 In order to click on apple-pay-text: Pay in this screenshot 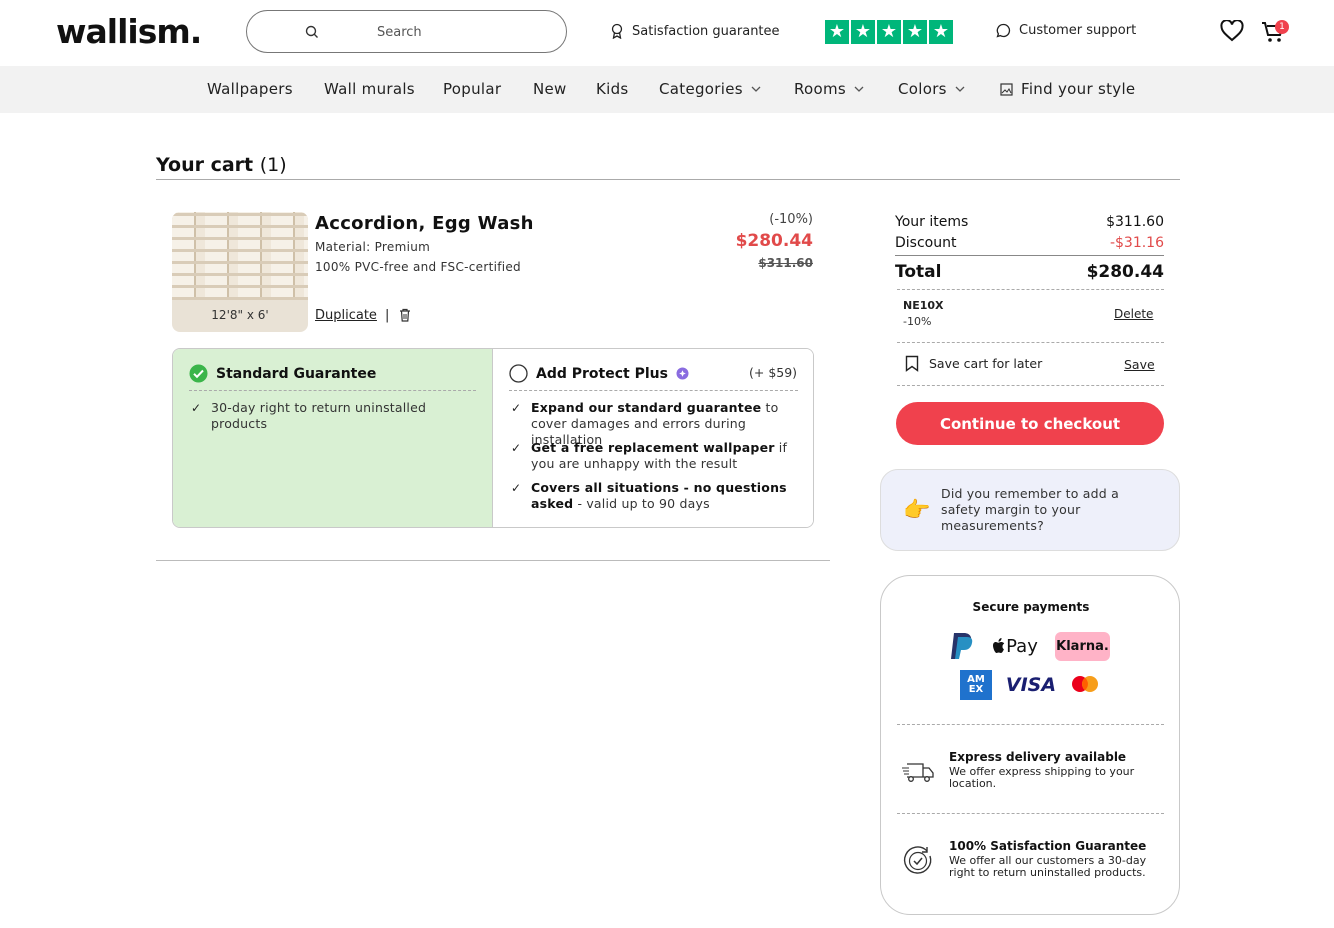, I will do `click(1022, 646)`.